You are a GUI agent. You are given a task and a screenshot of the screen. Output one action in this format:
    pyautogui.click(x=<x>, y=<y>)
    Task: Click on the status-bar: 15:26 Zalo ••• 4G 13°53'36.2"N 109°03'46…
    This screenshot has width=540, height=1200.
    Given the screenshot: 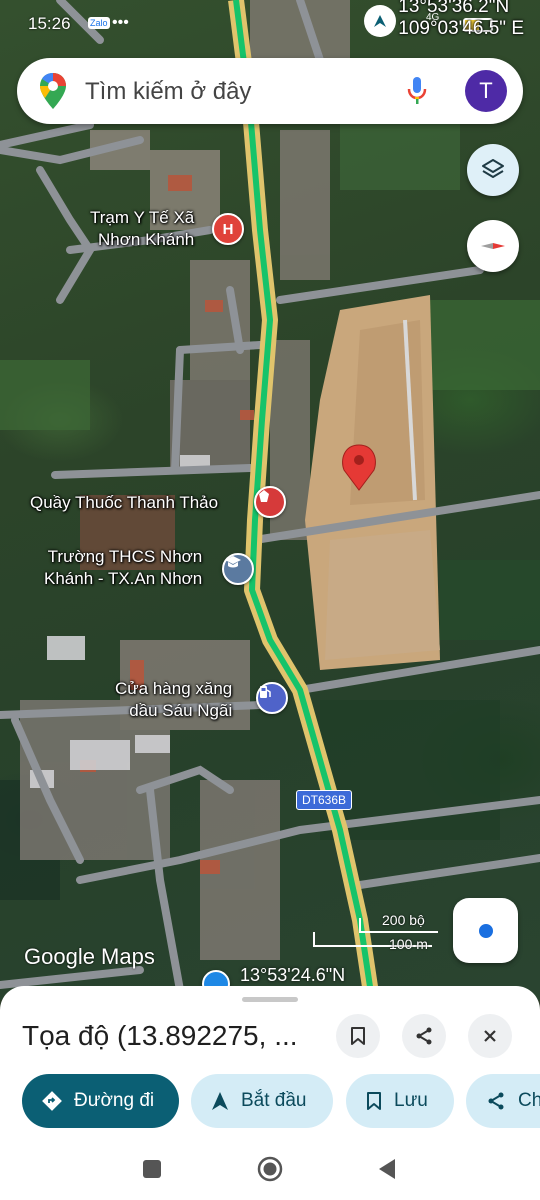 What is the action you would take?
    pyautogui.click(x=270, y=25)
    